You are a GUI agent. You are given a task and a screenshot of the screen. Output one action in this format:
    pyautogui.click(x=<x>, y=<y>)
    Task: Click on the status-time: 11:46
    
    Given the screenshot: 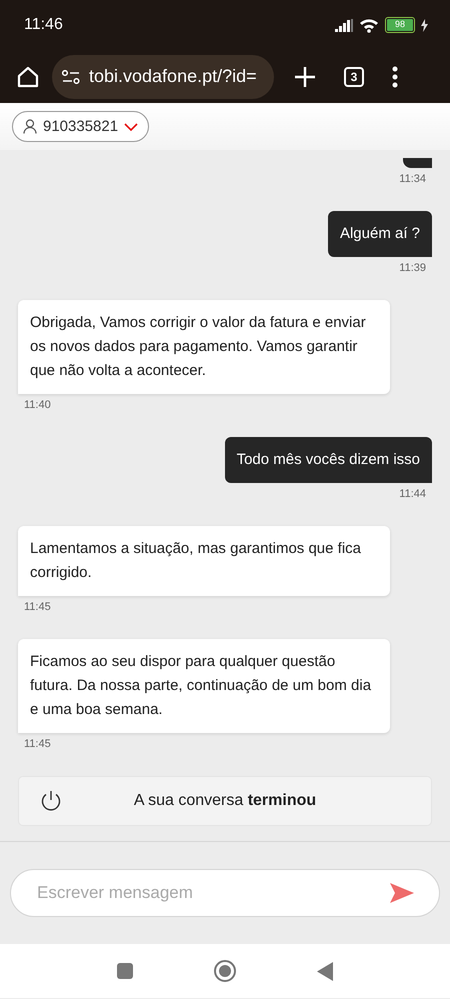 What is the action you would take?
    pyautogui.click(x=43, y=25)
    